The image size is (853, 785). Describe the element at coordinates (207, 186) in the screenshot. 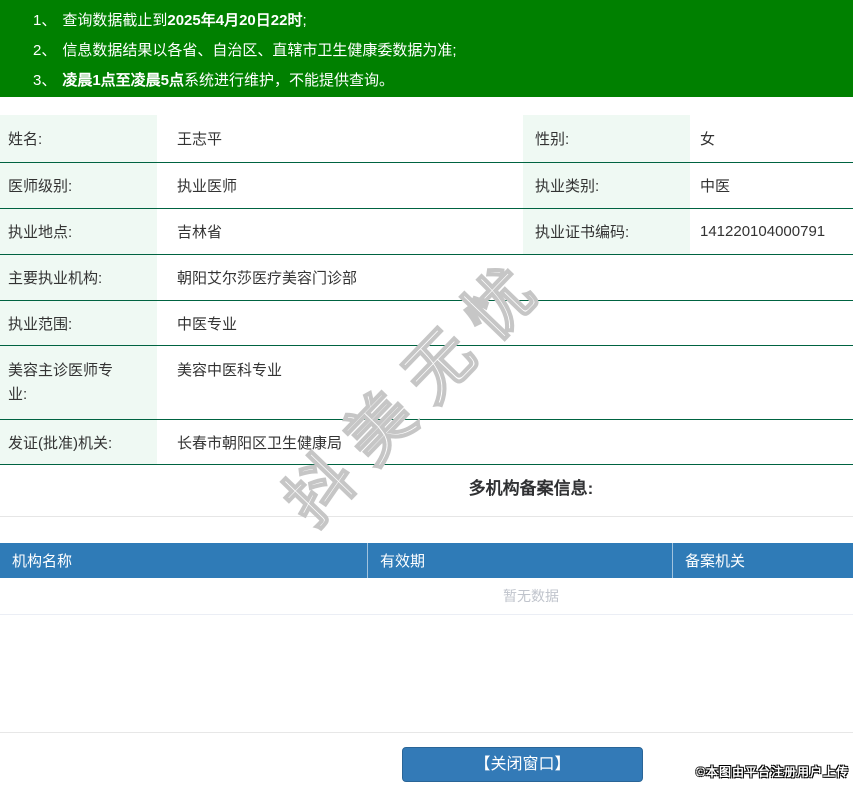

I see `field-value-doctor-level: 执业医师` at that location.